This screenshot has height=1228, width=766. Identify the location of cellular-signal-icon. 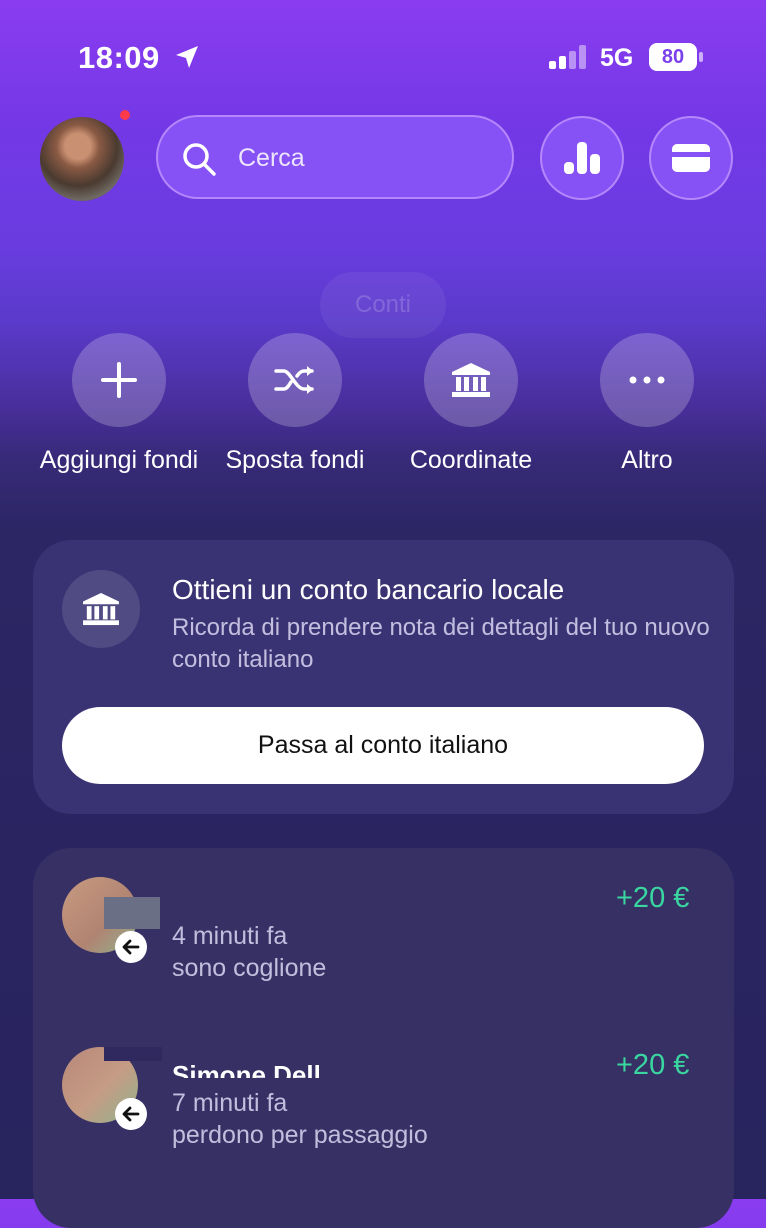
(569, 57).